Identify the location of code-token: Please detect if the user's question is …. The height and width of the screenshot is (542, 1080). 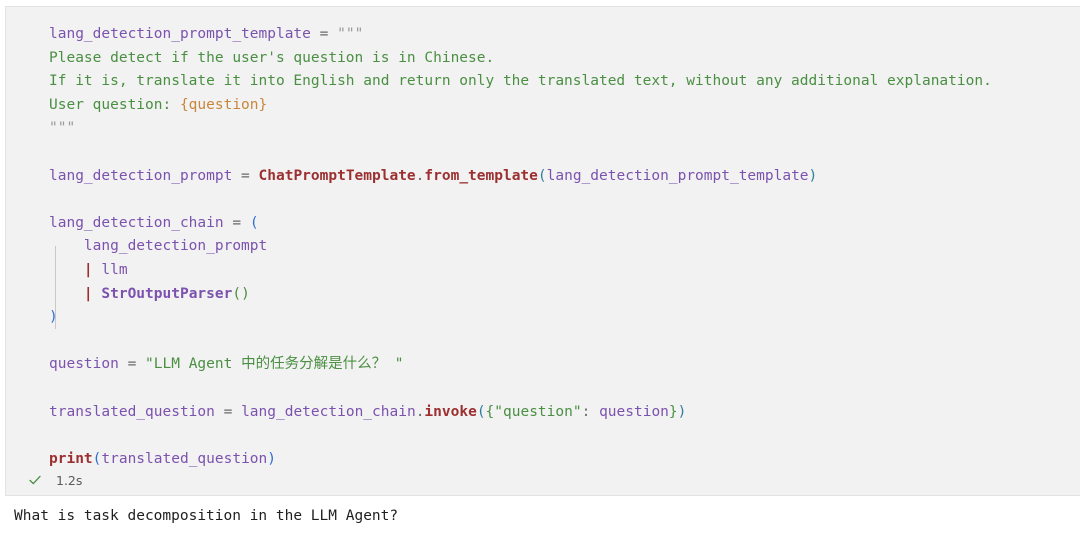
(272, 57).